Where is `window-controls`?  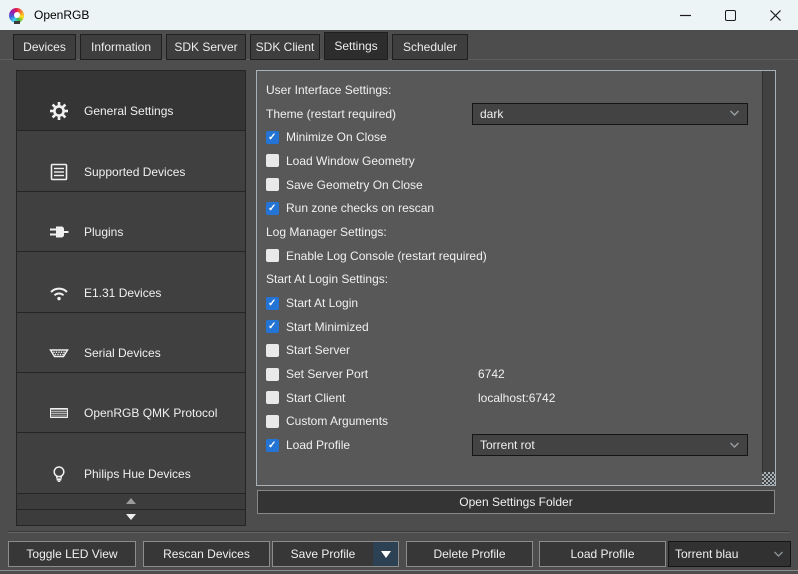
window-controls is located at coordinates (730, 15).